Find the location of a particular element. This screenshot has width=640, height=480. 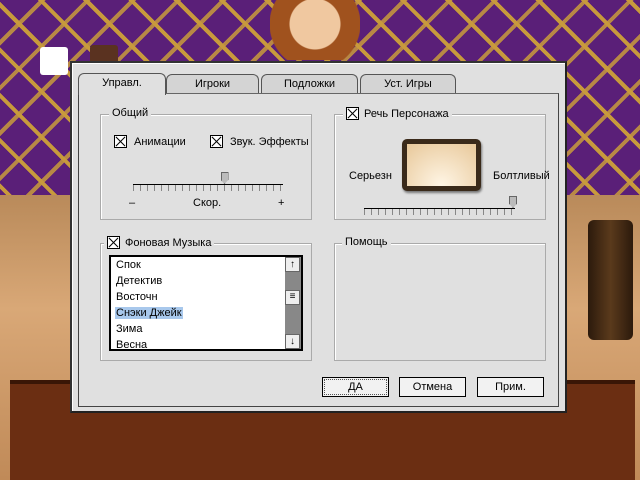

sound-effects-checkbox: Звук. Эффекты is located at coordinates (259, 141).